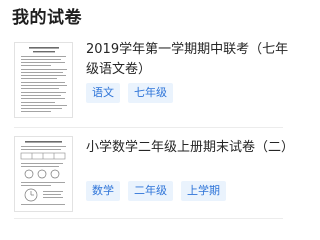 Image resolution: width=320 pixels, height=240 pixels. I want to click on tag-list: 语文 七年级, so click(129, 93).